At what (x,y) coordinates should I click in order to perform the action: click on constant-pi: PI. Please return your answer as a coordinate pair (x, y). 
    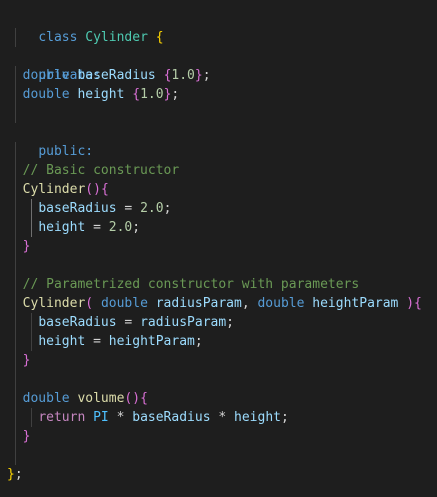
    Looking at the image, I should click on (101, 417).